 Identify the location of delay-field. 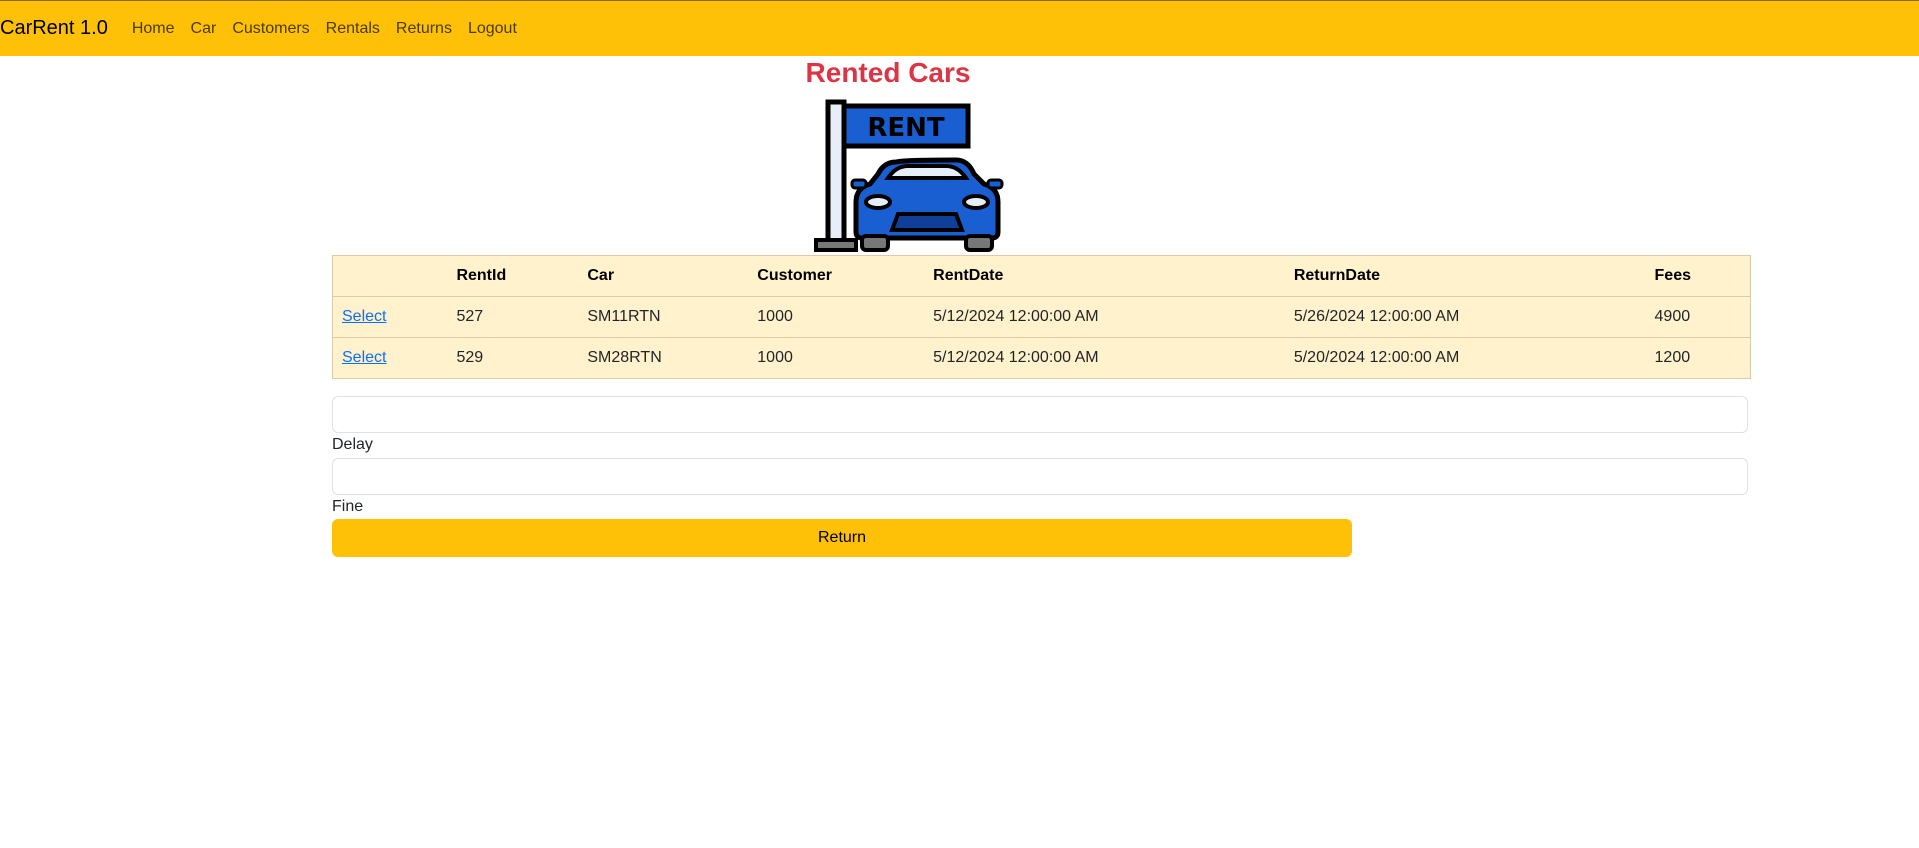
(1040, 476).